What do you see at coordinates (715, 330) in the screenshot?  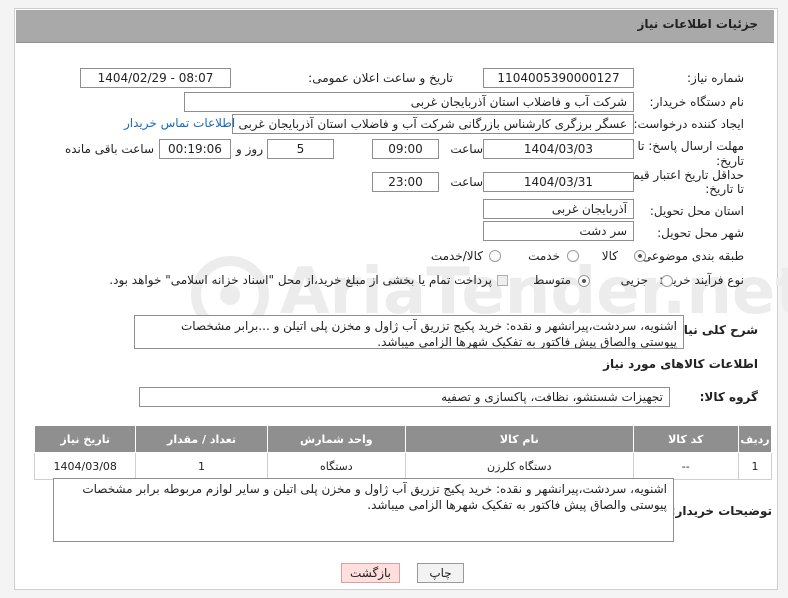 I see `general-desc-label: شرح کلی نیاز:` at bounding box center [715, 330].